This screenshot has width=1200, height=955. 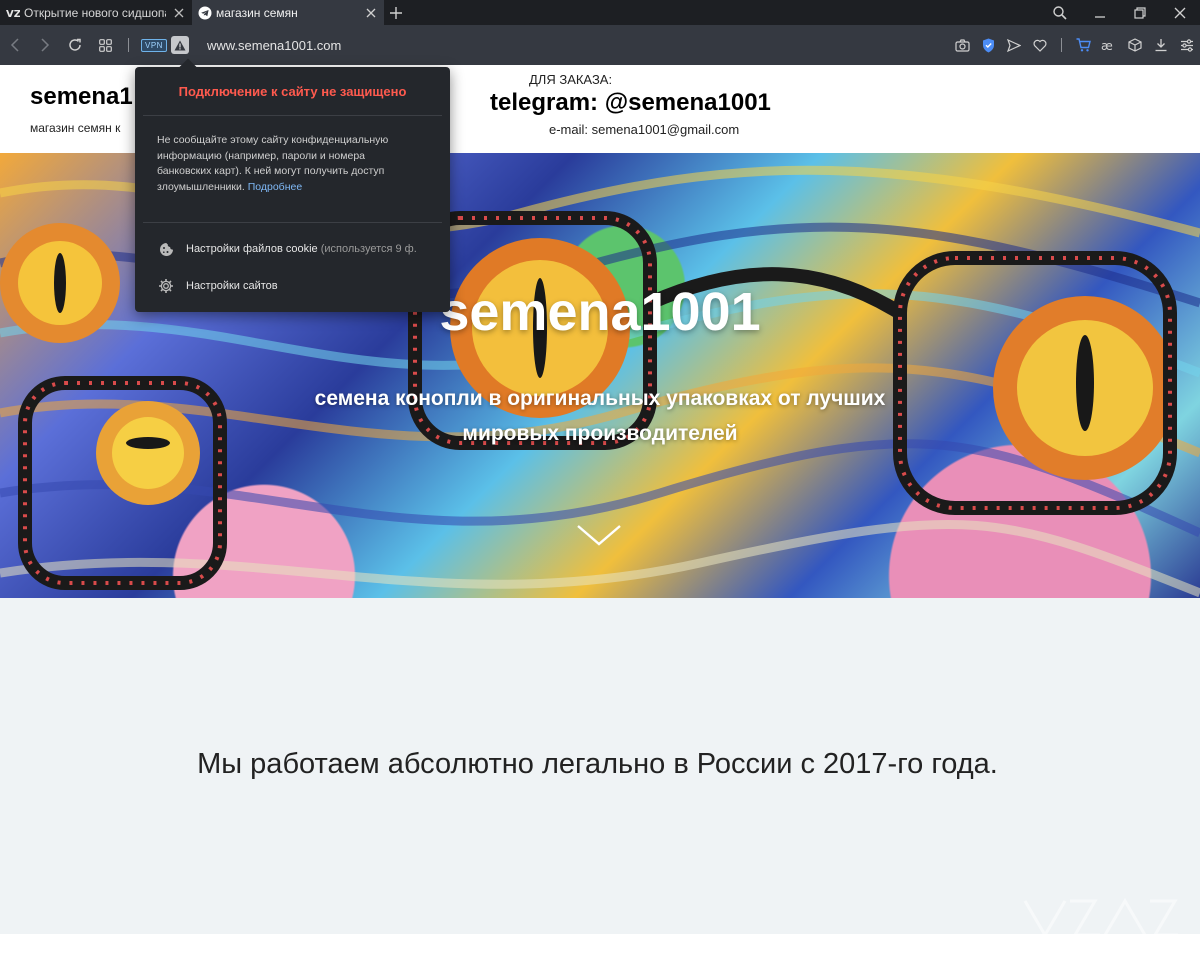 What do you see at coordinates (600, 433) in the screenshot?
I see `hero-subtitle-line: мировых производителей` at bounding box center [600, 433].